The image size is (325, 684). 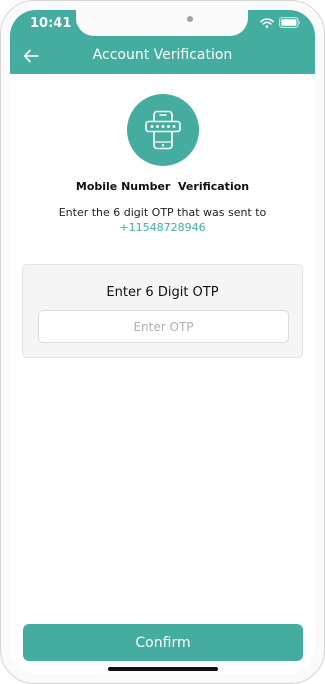 What do you see at coordinates (289, 22) in the screenshot?
I see `battery-icon` at bounding box center [289, 22].